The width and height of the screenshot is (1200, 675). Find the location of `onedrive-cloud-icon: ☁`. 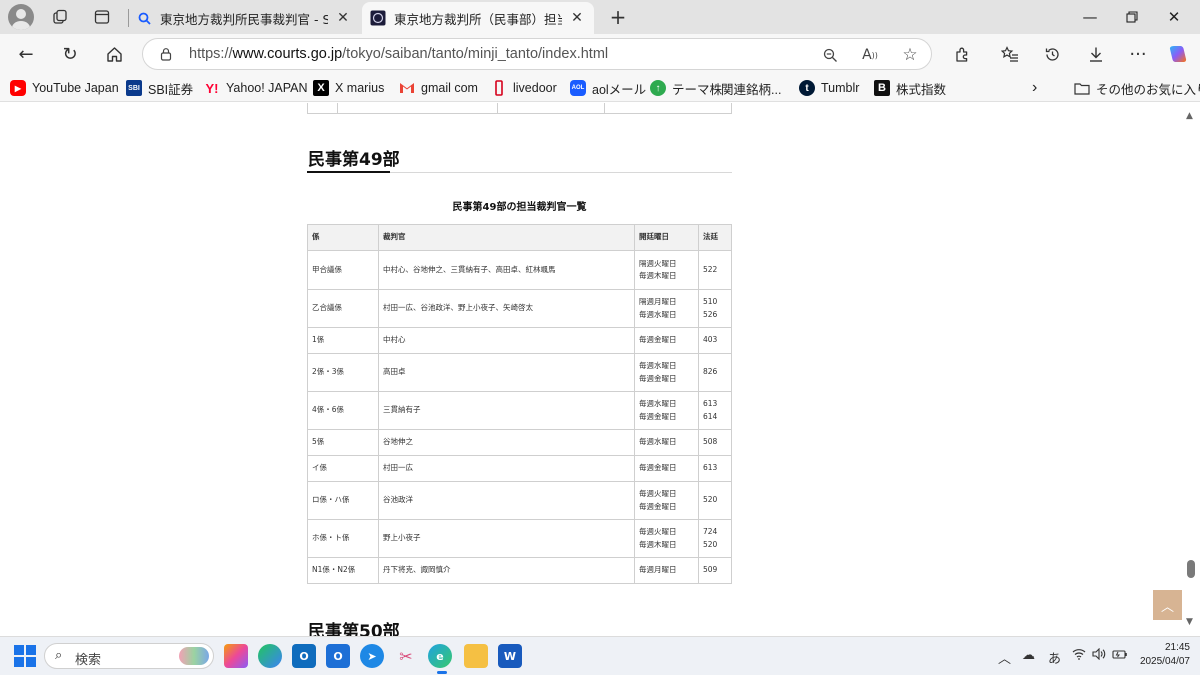

onedrive-cloud-icon: ☁ is located at coordinates (1028, 655).